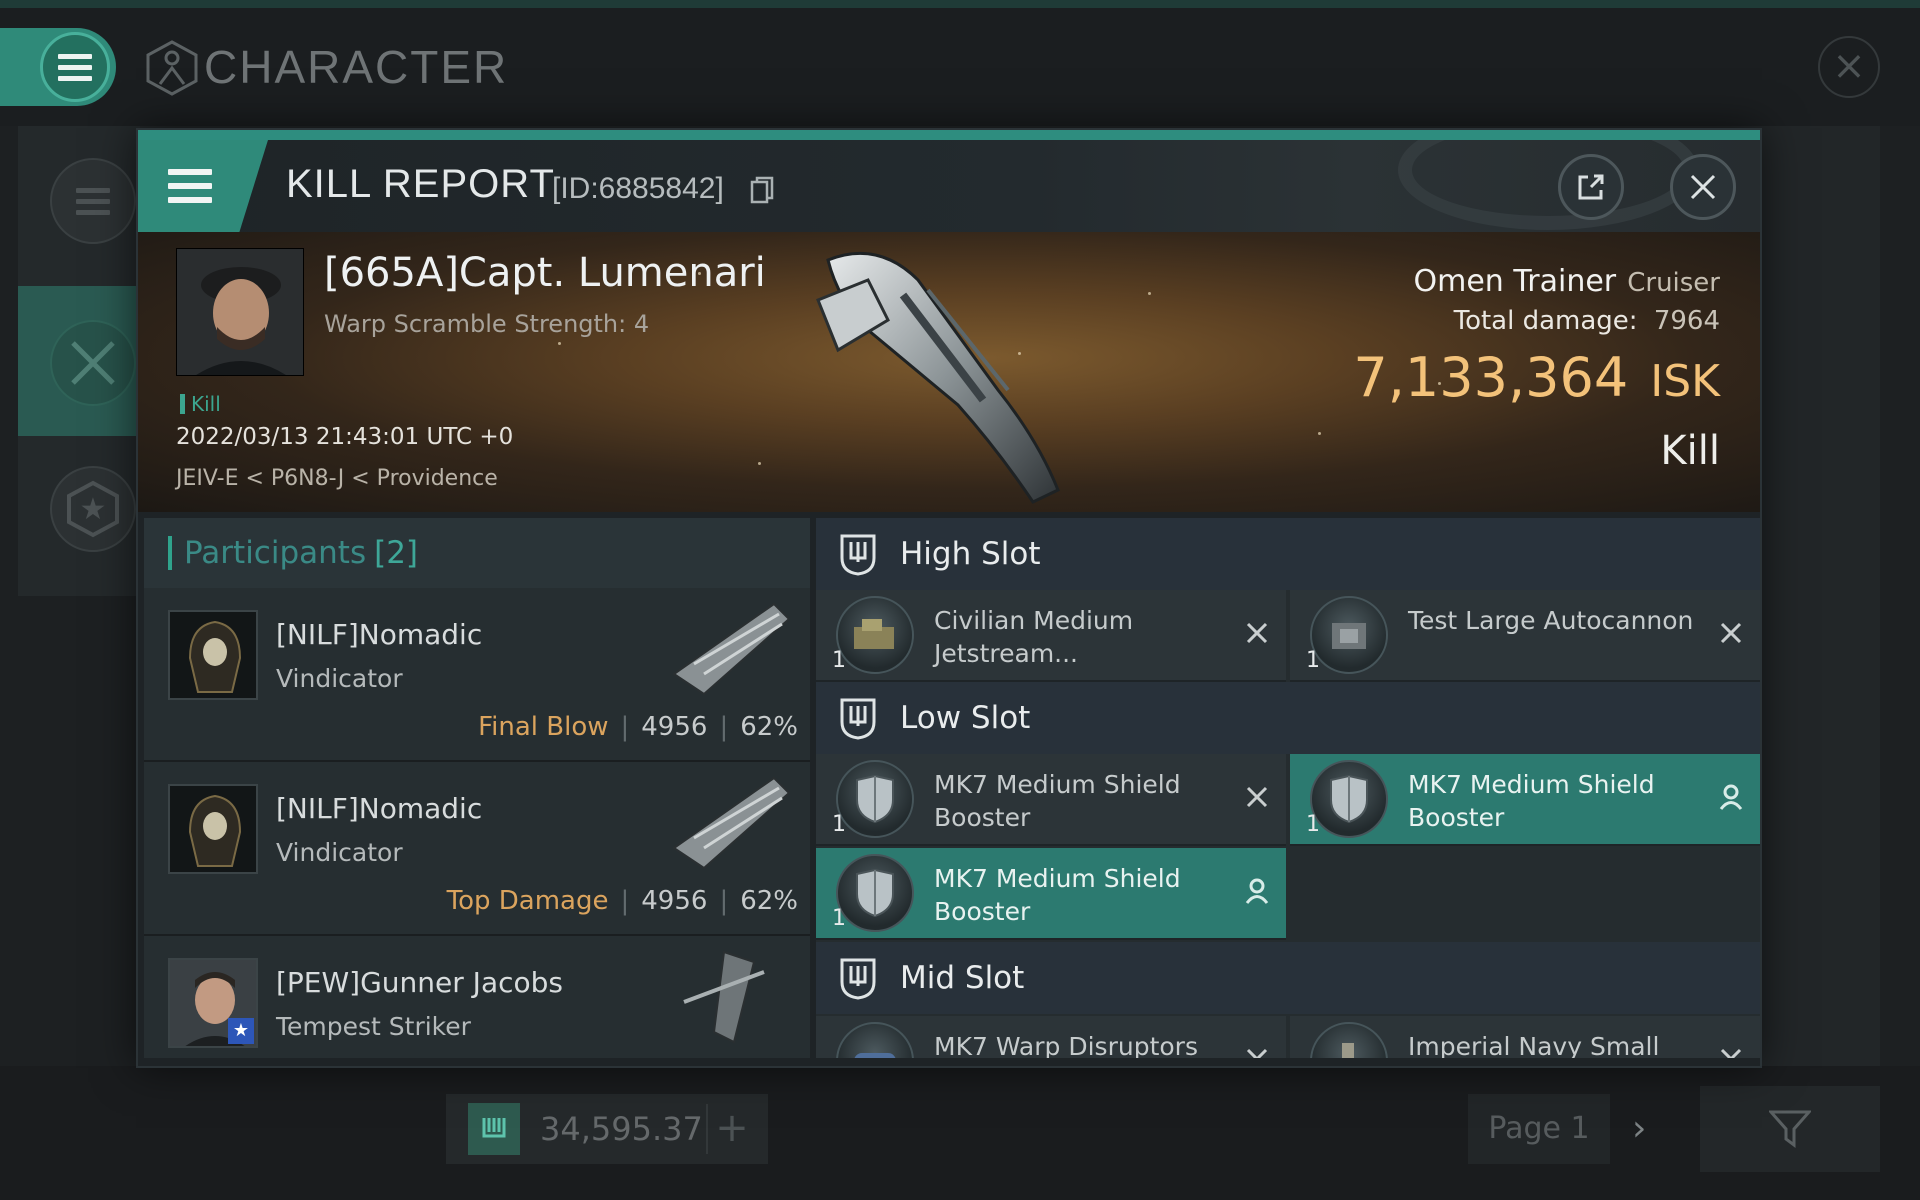 This screenshot has width=1920, height=1200. I want to click on window-close-button: ×, so click(1849, 67).